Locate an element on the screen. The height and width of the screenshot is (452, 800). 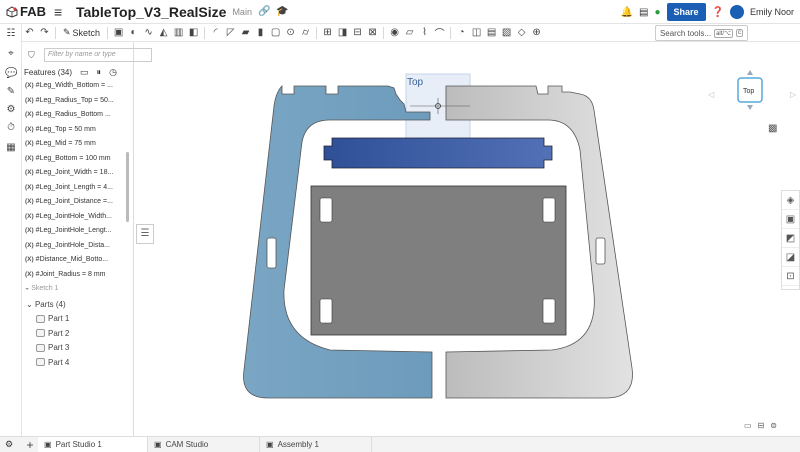
mate-connector-icon: ◉ is located at coordinates (394, 32).